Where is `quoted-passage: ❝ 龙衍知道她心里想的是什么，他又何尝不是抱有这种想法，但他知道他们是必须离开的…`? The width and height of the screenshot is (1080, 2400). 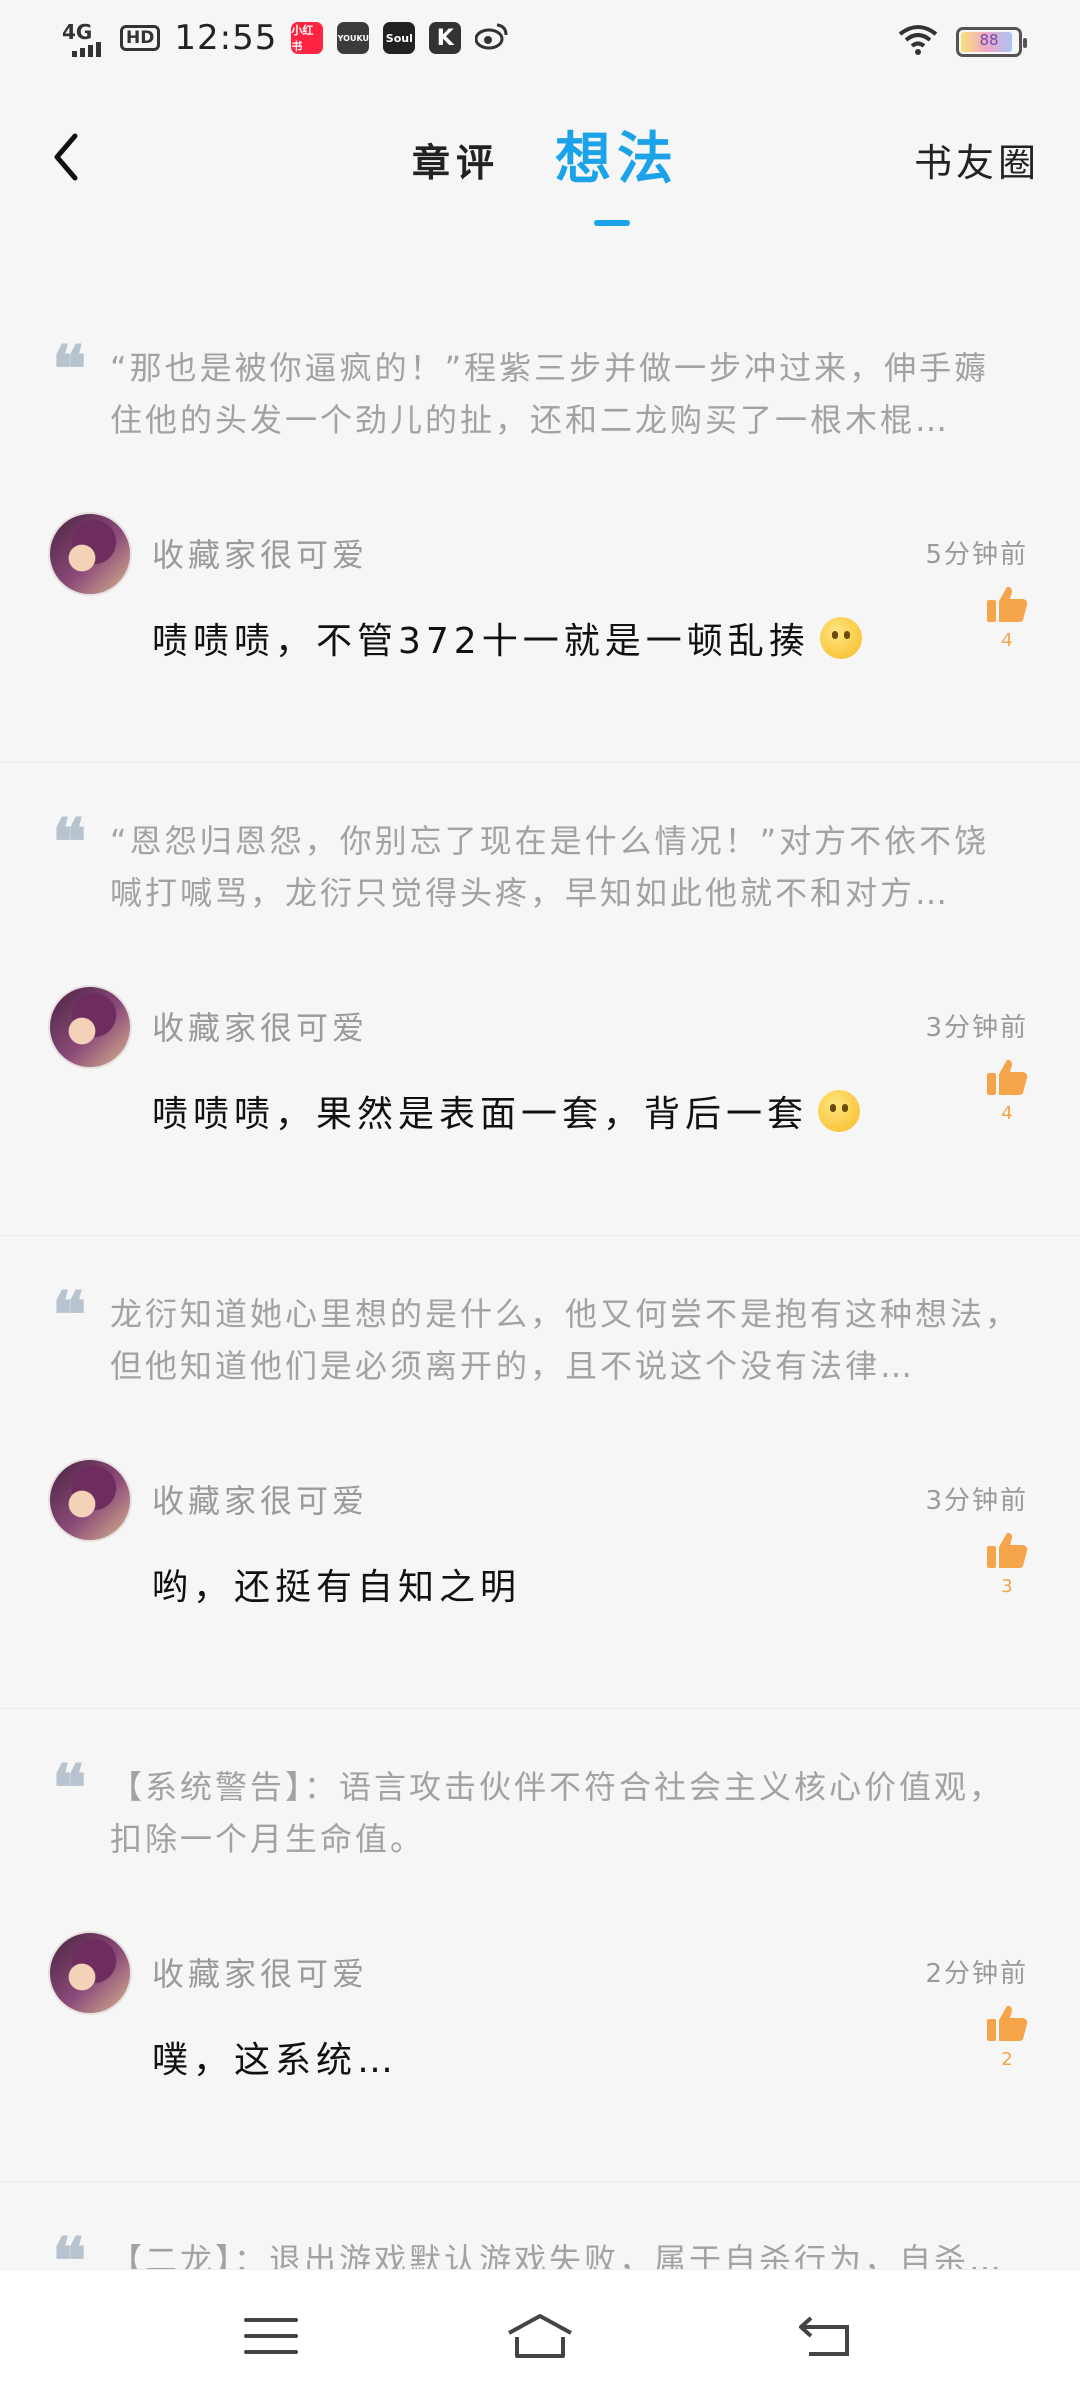 quoted-passage: ❝ 龙衍知道她心里想的是什么，他又何尝不是抱有这种想法，但他知道他们是必须离开的… is located at coordinates (540, 1327).